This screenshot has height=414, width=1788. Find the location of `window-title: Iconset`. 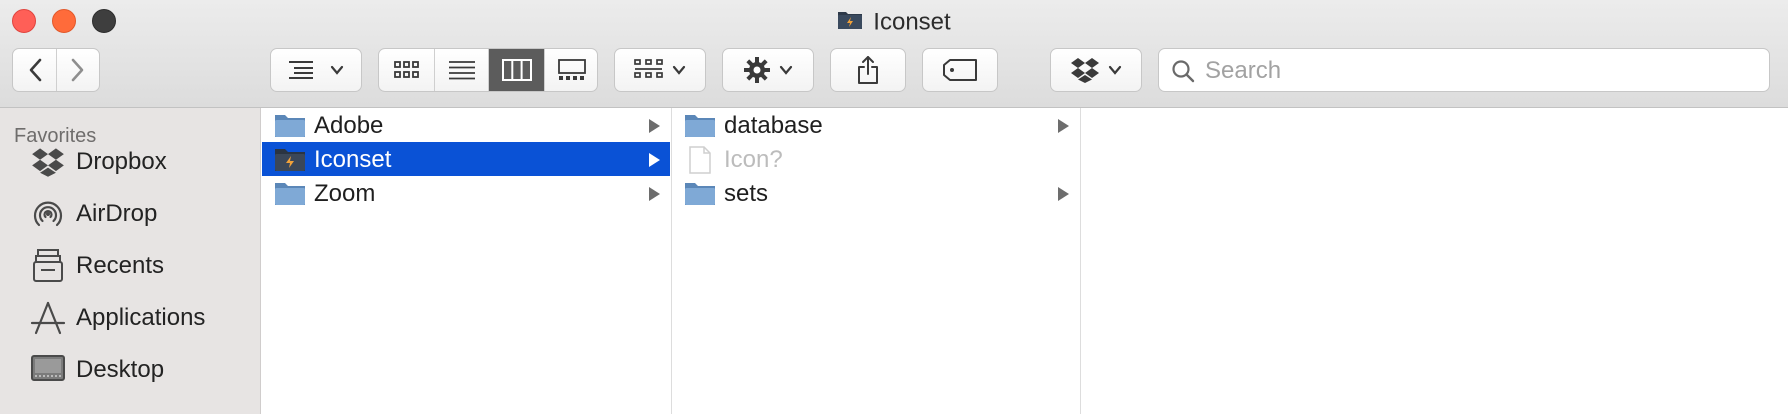

window-title: Iconset is located at coordinates (894, 22).